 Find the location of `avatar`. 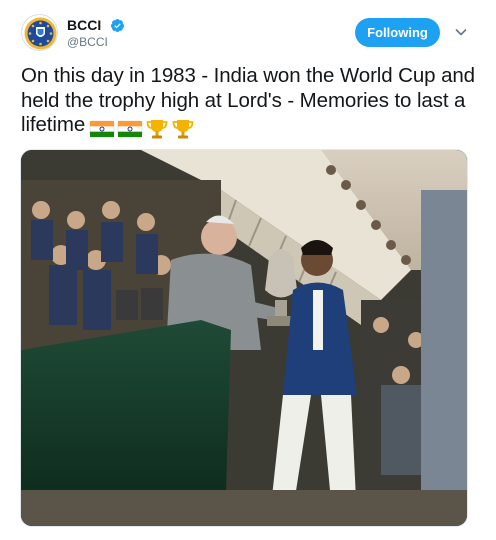

avatar is located at coordinates (39, 32).